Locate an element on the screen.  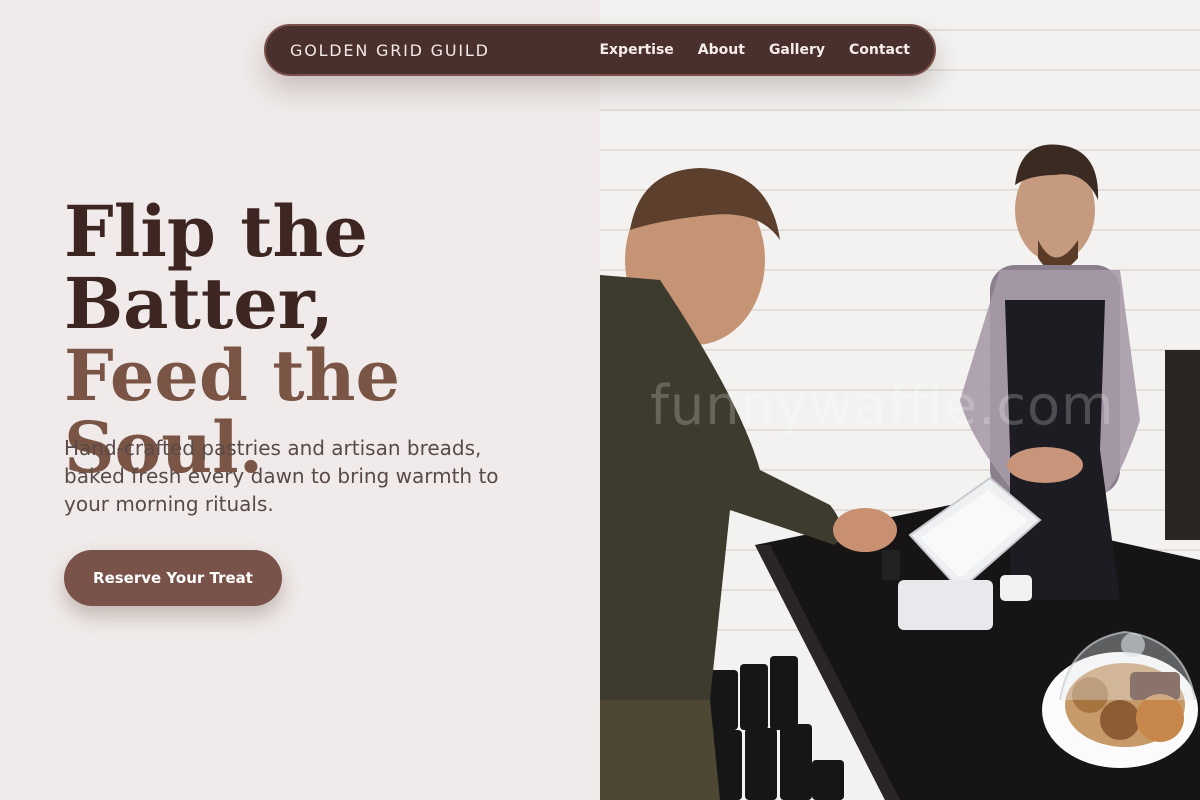
reserve-treat-button: Reserve Your Treat is located at coordinates (173, 578).